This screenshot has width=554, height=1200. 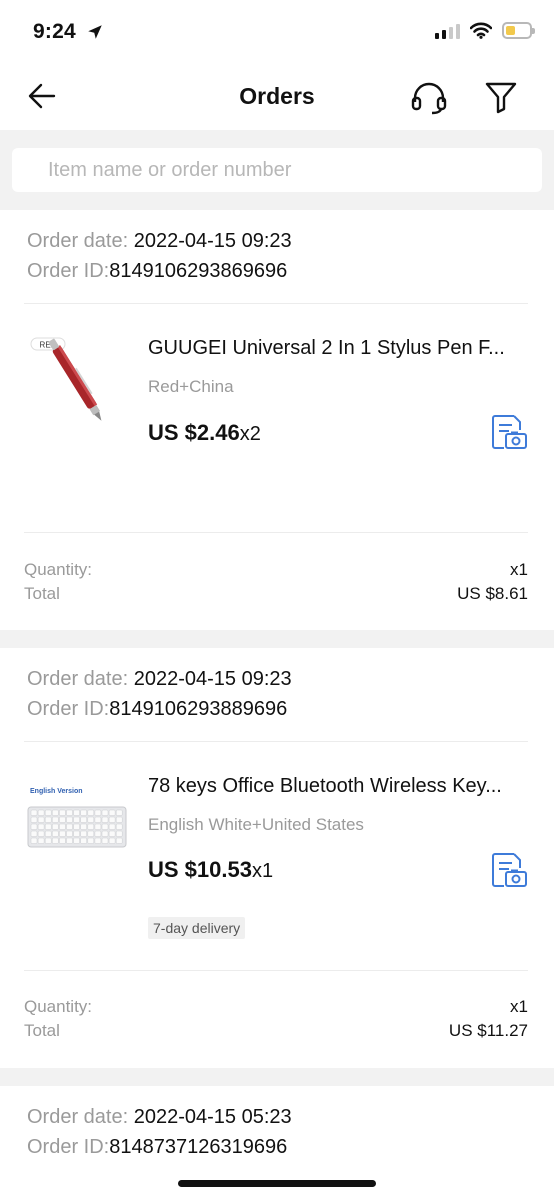 I want to click on order-id-line: Order ID:8148737126319696, so click(x=157, y=1147).